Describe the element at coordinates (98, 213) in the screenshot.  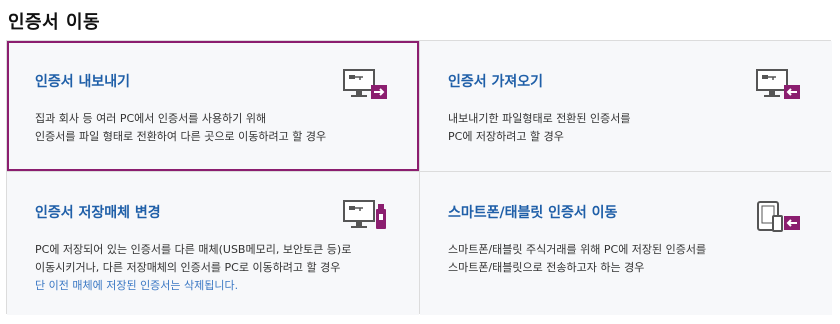
I see `card-title: 인증서 저장매체 변경` at that location.